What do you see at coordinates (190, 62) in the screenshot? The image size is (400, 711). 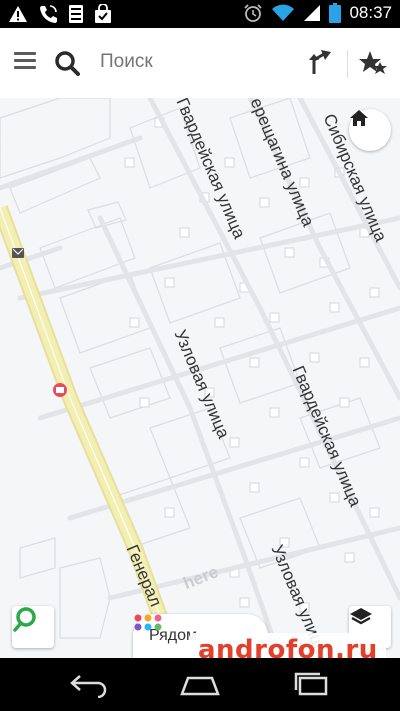 I see `search-input` at bounding box center [190, 62].